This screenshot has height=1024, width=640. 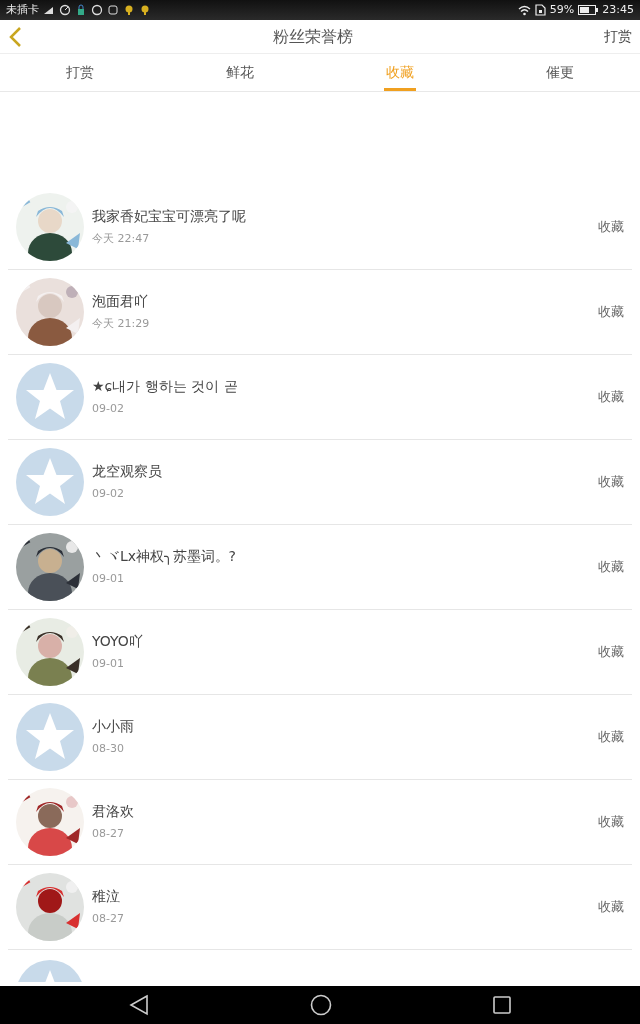 What do you see at coordinates (540, 10) in the screenshot?
I see `sim-icon` at bounding box center [540, 10].